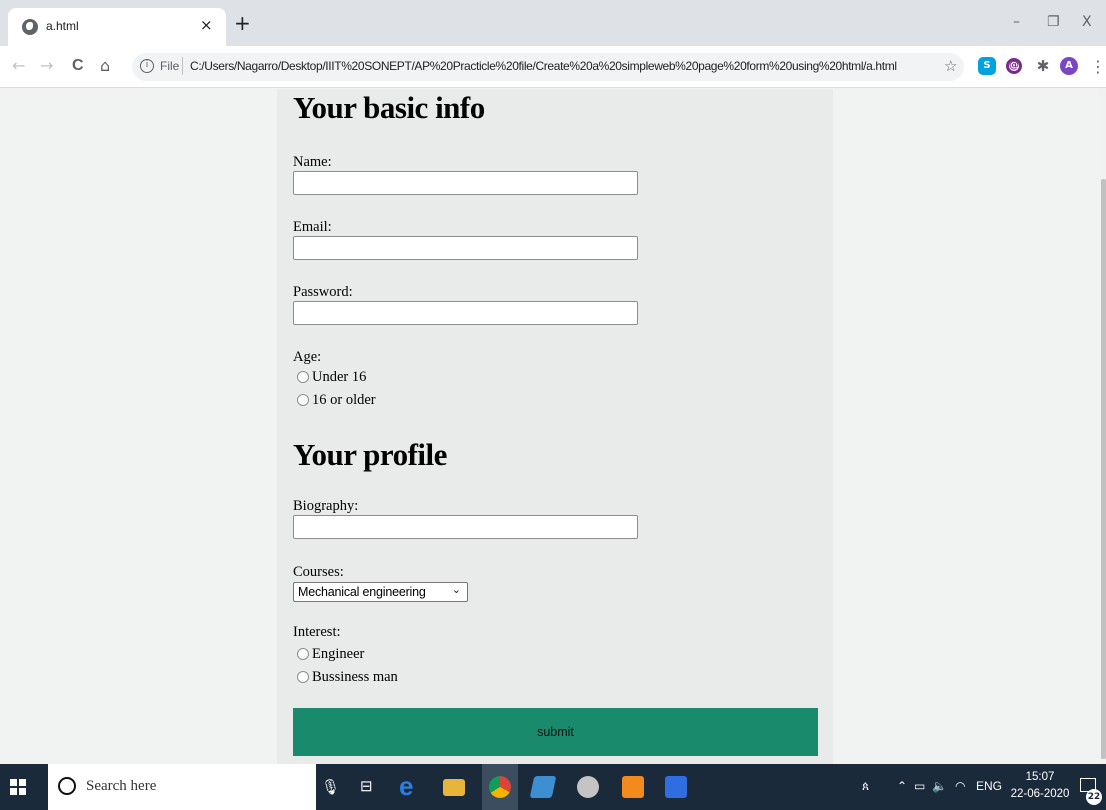 This screenshot has height=810, width=1106. What do you see at coordinates (676, 787) in the screenshot?
I see `wps-office-icon` at bounding box center [676, 787].